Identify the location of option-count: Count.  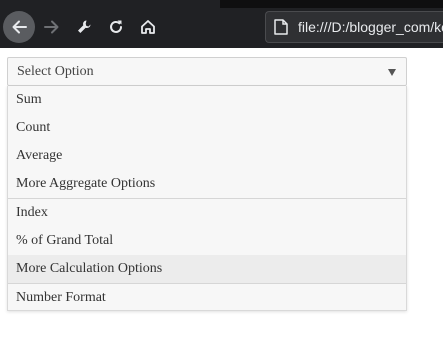
(207, 128).